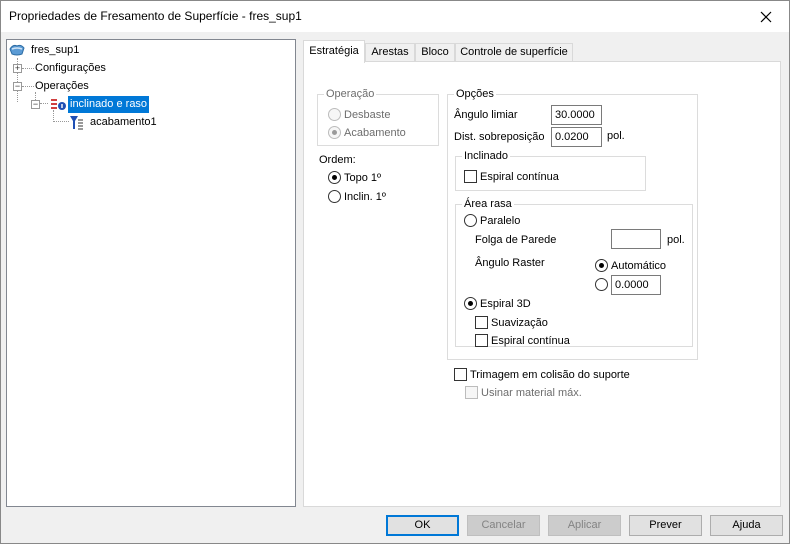 The height and width of the screenshot is (544, 790). Describe the element at coordinates (334, 51) in the screenshot. I see `tab-estrategia: Estratégia` at that location.